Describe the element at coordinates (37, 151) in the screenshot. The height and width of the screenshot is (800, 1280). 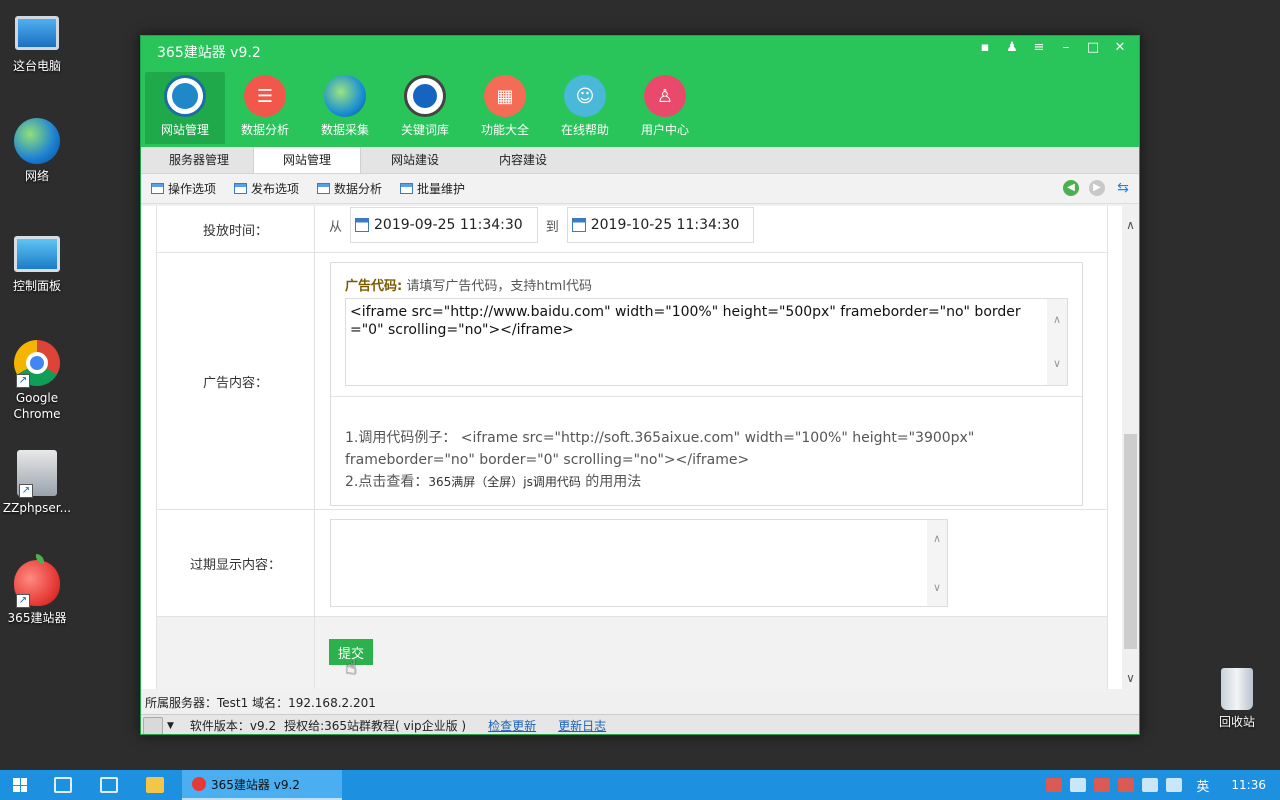
I see `desktop-icon-network: 网络` at that location.